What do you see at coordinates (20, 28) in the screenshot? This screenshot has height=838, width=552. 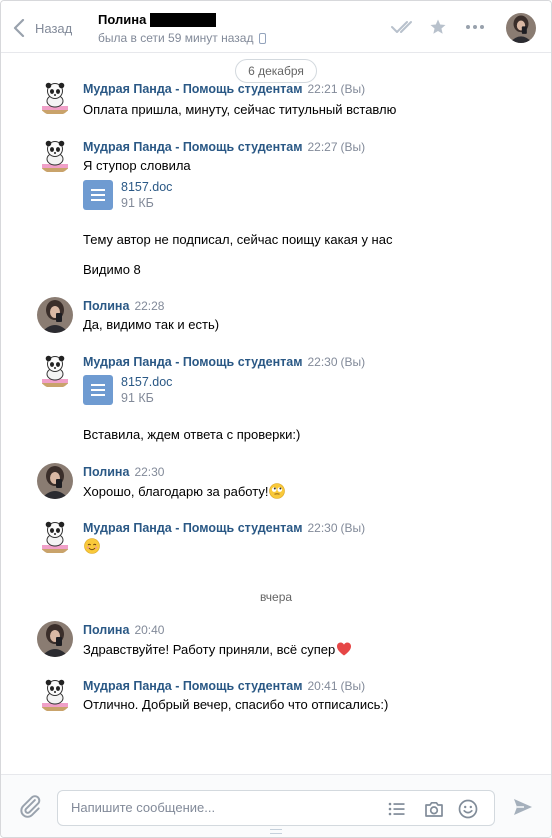 I see `chevron-left-icon` at bounding box center [20, 28].